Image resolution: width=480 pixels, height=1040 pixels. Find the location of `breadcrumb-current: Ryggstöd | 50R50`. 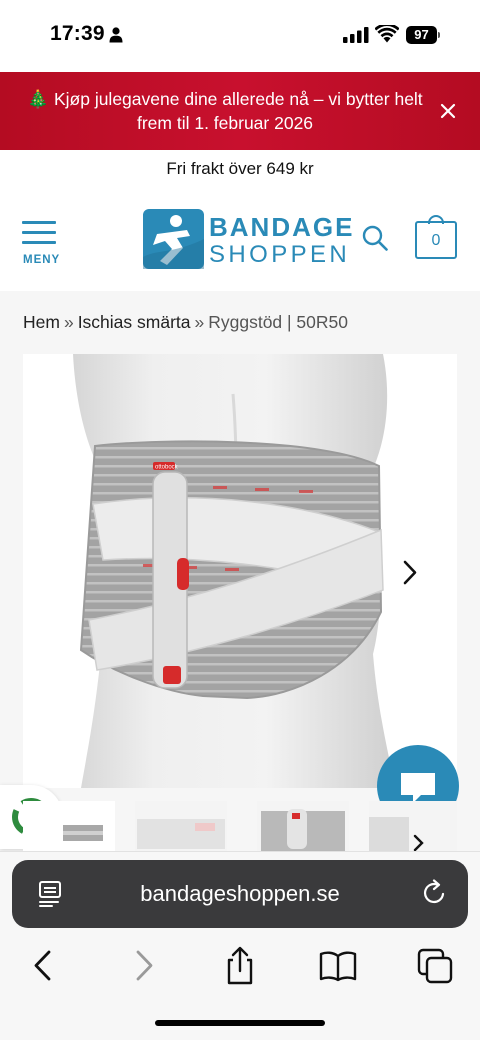

breadcrumb-current: Ryggstöd | 50R50 is located at coordinates (278, 322).